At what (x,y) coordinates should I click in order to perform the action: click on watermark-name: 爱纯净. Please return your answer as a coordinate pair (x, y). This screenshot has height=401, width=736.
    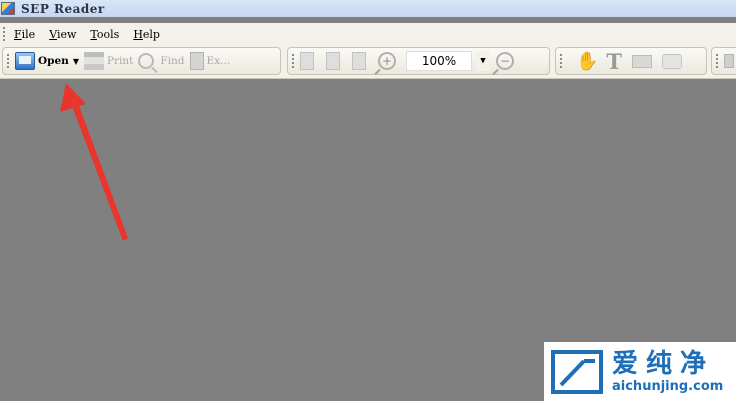
    Looking at the image, I should click on (663, 363).